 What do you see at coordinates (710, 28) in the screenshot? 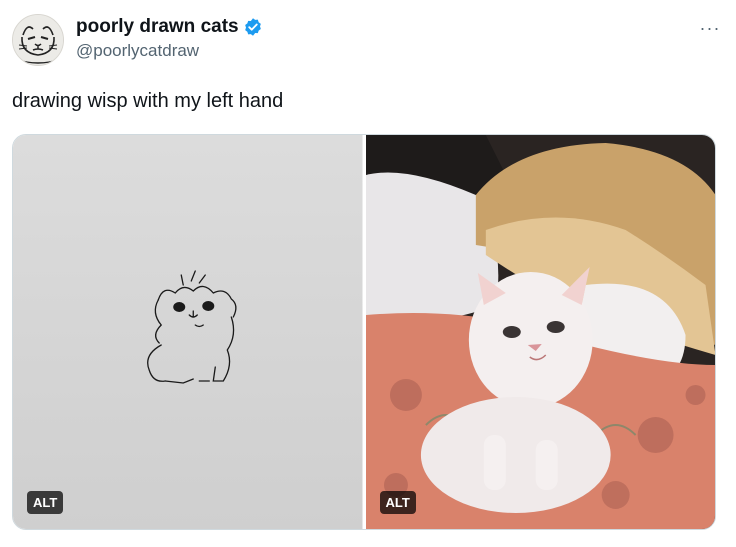
I see `more-options-button: ···` at bounding box center [710, 28].